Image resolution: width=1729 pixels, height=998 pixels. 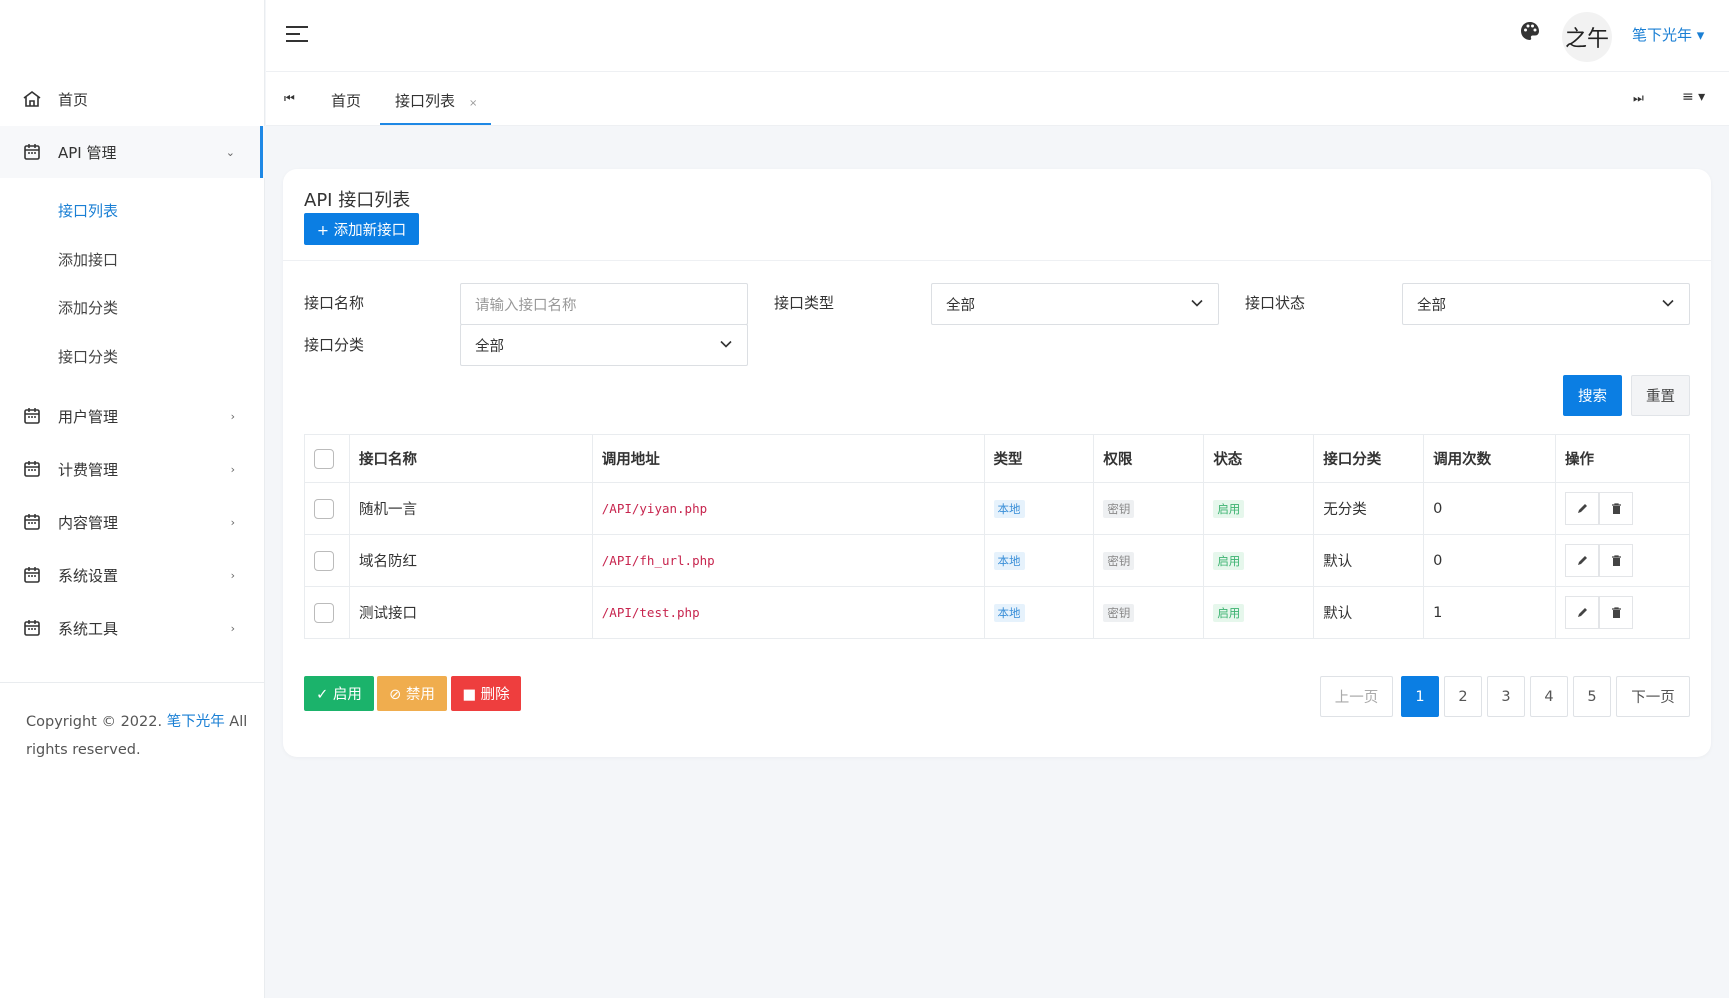 What do you see at coordinates (289, 98) in the screenshot?
I see `tab-scroll-left-icon: ⏮` at bounding box center [289, 98].